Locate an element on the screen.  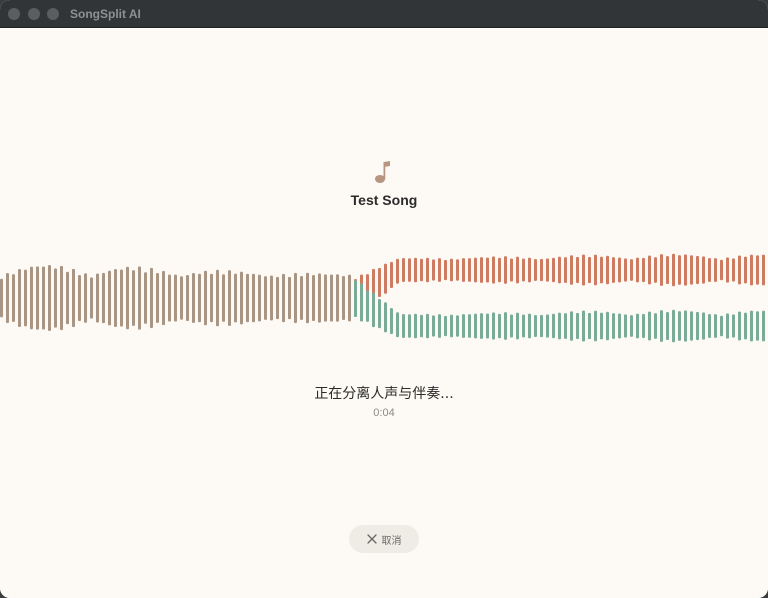
cancel-label: 取消 is located at coordinates (391, 541).